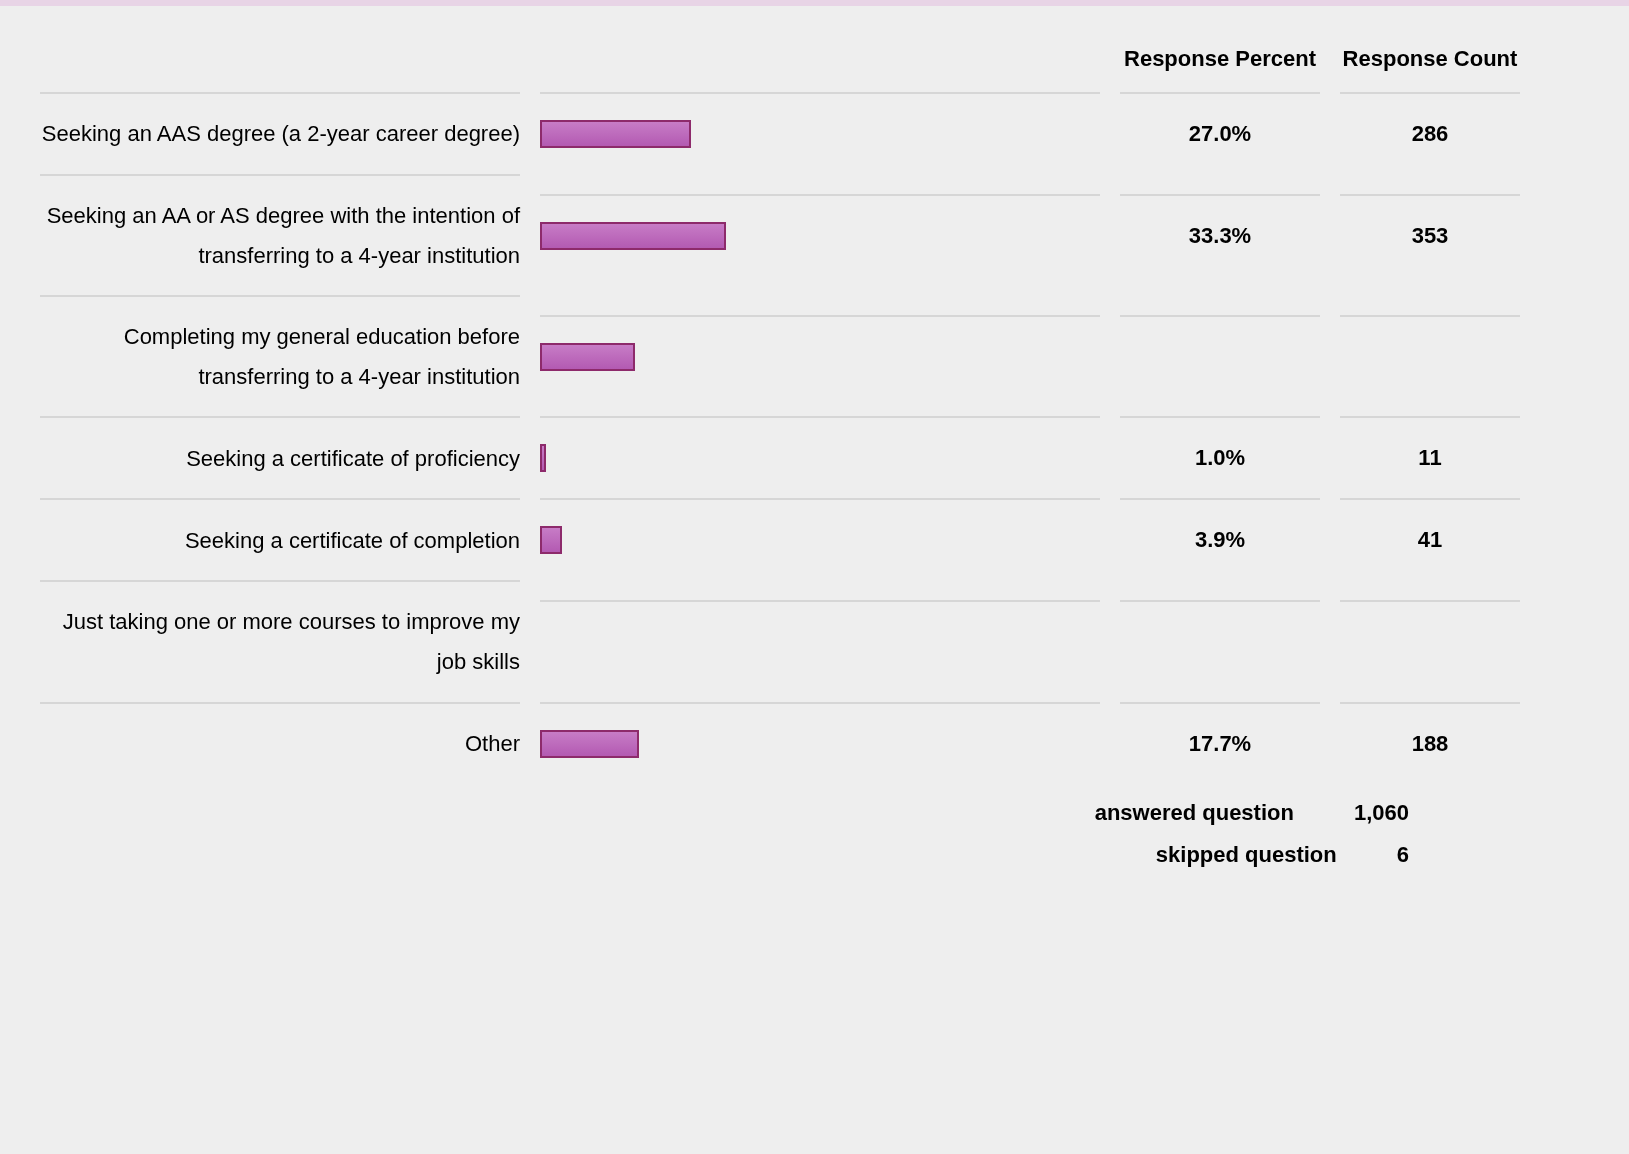 This screenshot has height=1154, width=1629. Describe the element at coordinates (1220, 235) in the screenshot. I see `percent-value: 33.3%` at that location.